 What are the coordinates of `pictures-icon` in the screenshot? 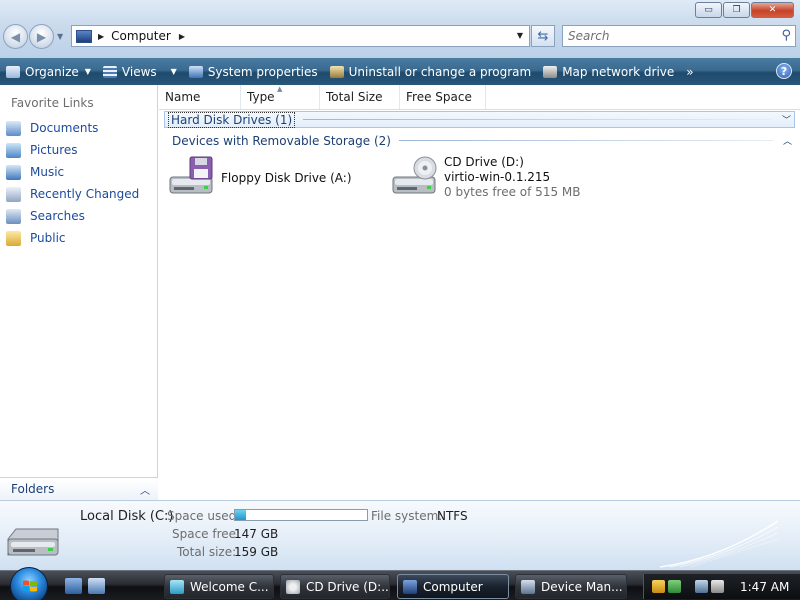 It's located at (13, 150).